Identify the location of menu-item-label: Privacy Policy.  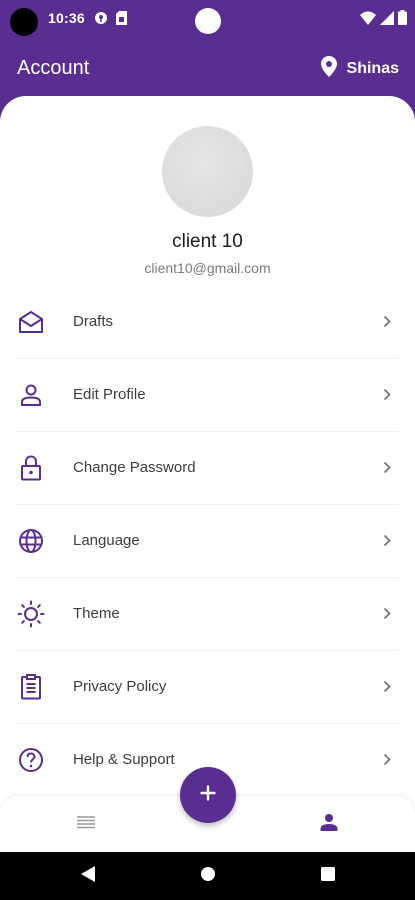
(120, 686).